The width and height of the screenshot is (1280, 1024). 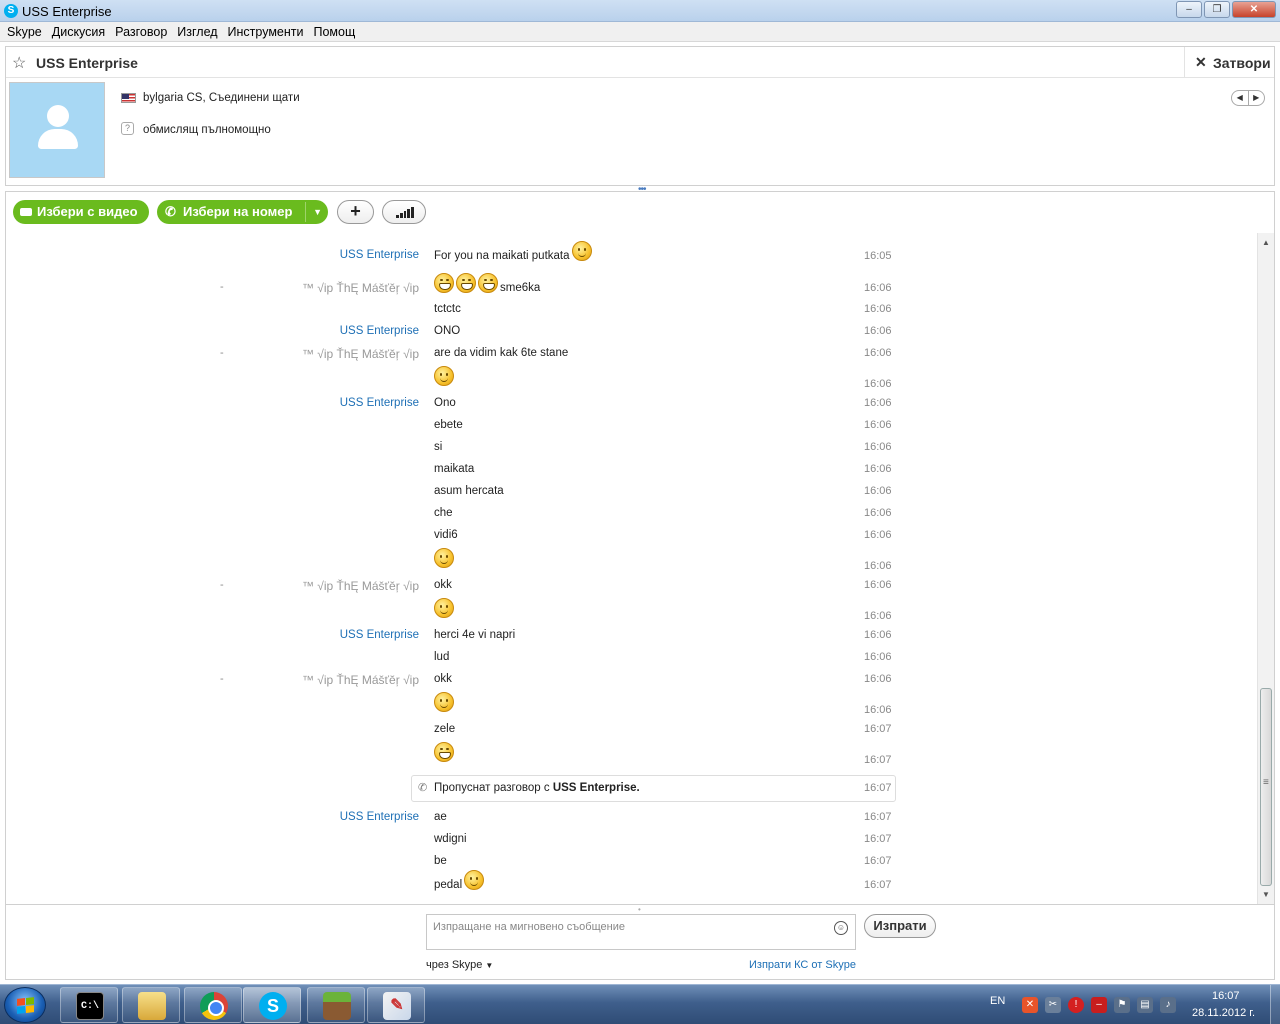 What do you see at coordinates (404, 212) in the screenshot?
I see `call-quality-button` at bounding box center [404, 212].